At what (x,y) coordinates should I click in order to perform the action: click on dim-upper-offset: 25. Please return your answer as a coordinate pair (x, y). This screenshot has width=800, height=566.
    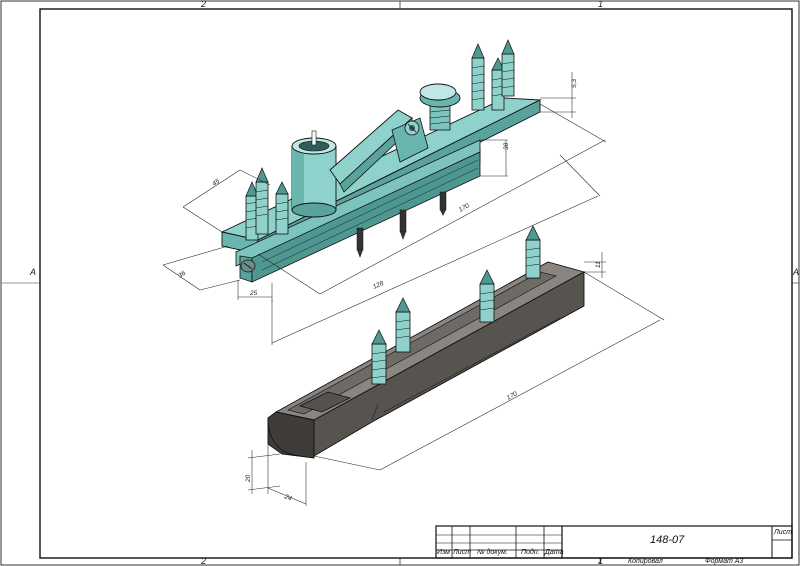
    Looking at the image, I should click on (253, 293).